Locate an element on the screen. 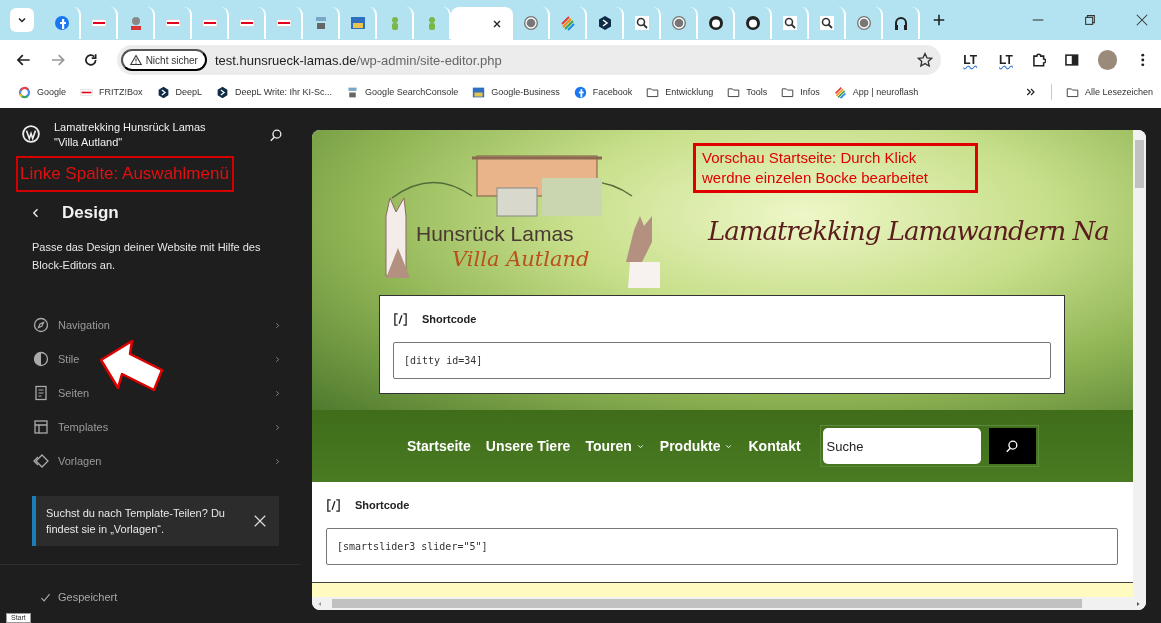 This screenshot has width=1161, height=623. code-field: [ditty id=34] is located at coordinates (722, 360).